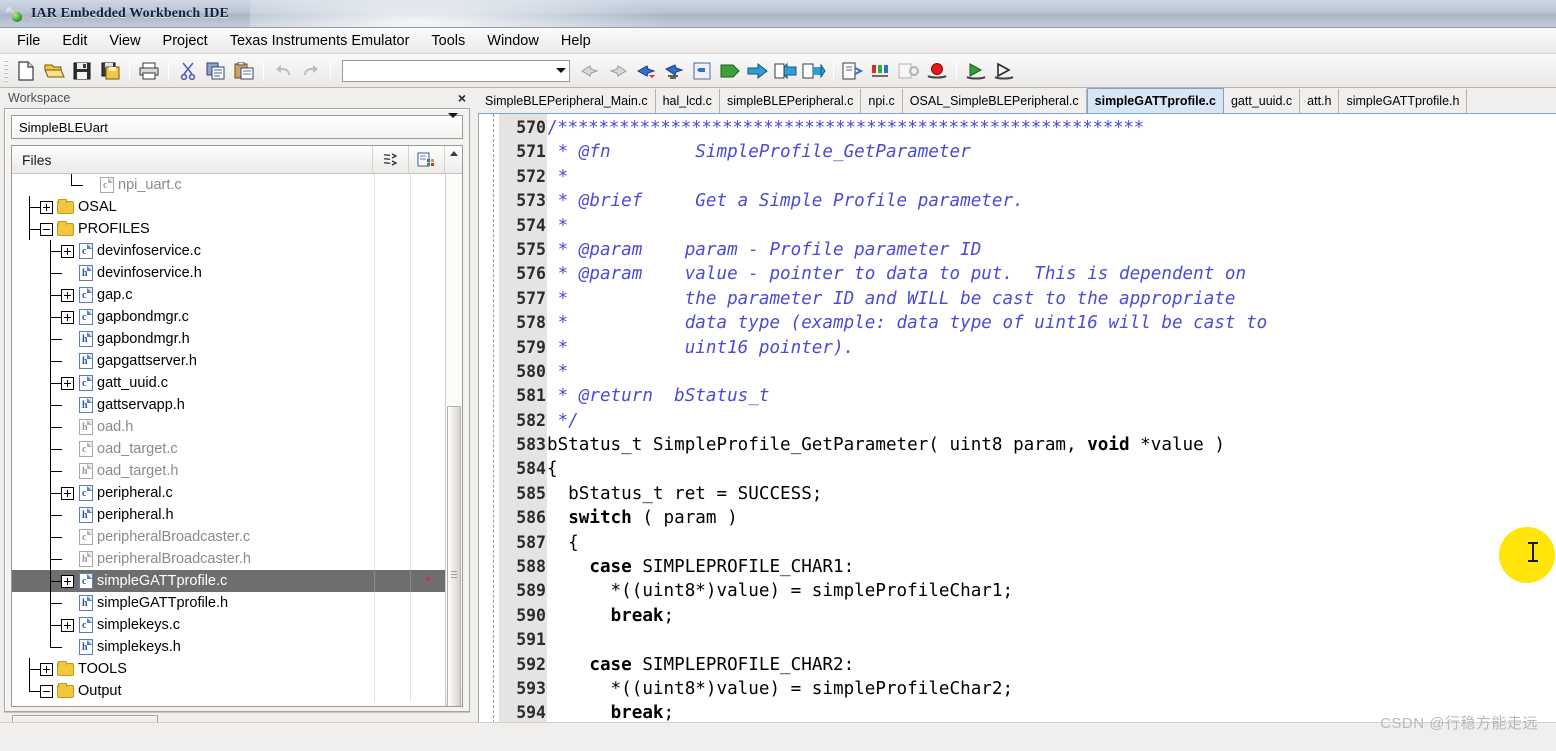 The width and height of the screenshot is (1556, 751). What do you see at coordinates (456, 70) in the screenshot?
I see `find-combobox` at bounding box center [456, 70].